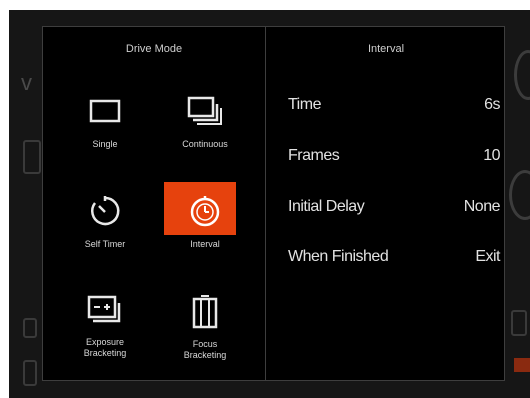 The height and width of the screenshot is (398, 530). What do you see at coordinates (394, 105) in the screenshot?
I see `interval-setting-time: Time 6s` at bounding box center [394, 105].